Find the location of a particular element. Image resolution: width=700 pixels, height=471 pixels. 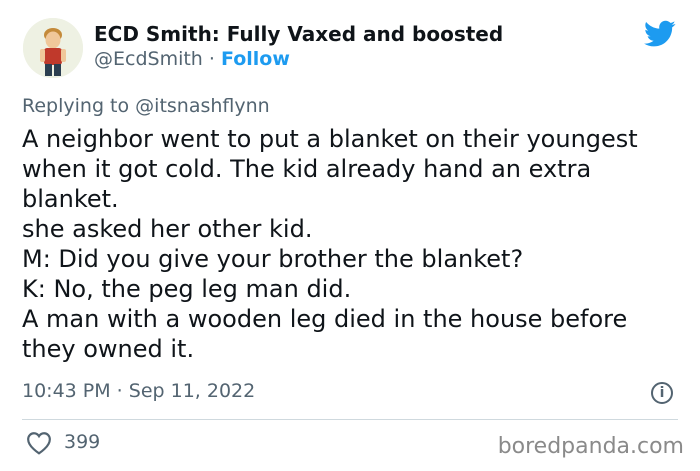

avatar is located at coordinates (53, 48).